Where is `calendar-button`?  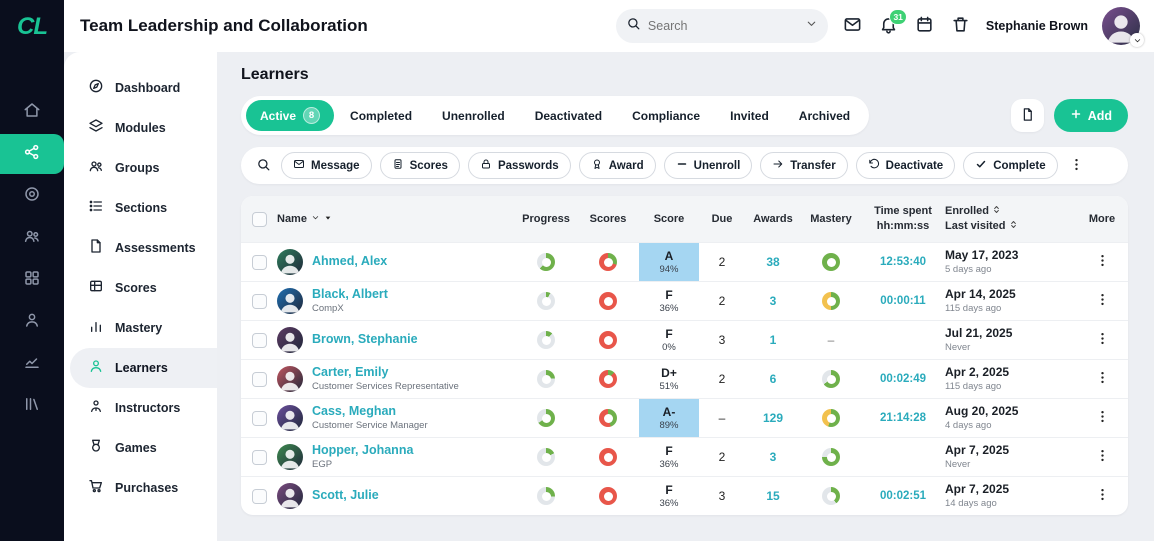
calendar-button is located at coordinates (925, 26).